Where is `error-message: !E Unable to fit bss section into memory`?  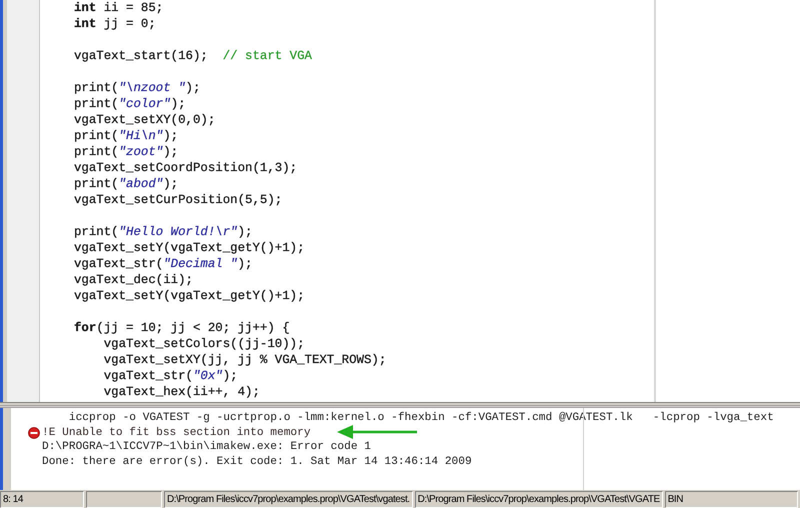 error-message: !E Unable to fit bss section into memory is located at coordinates (176, 433).